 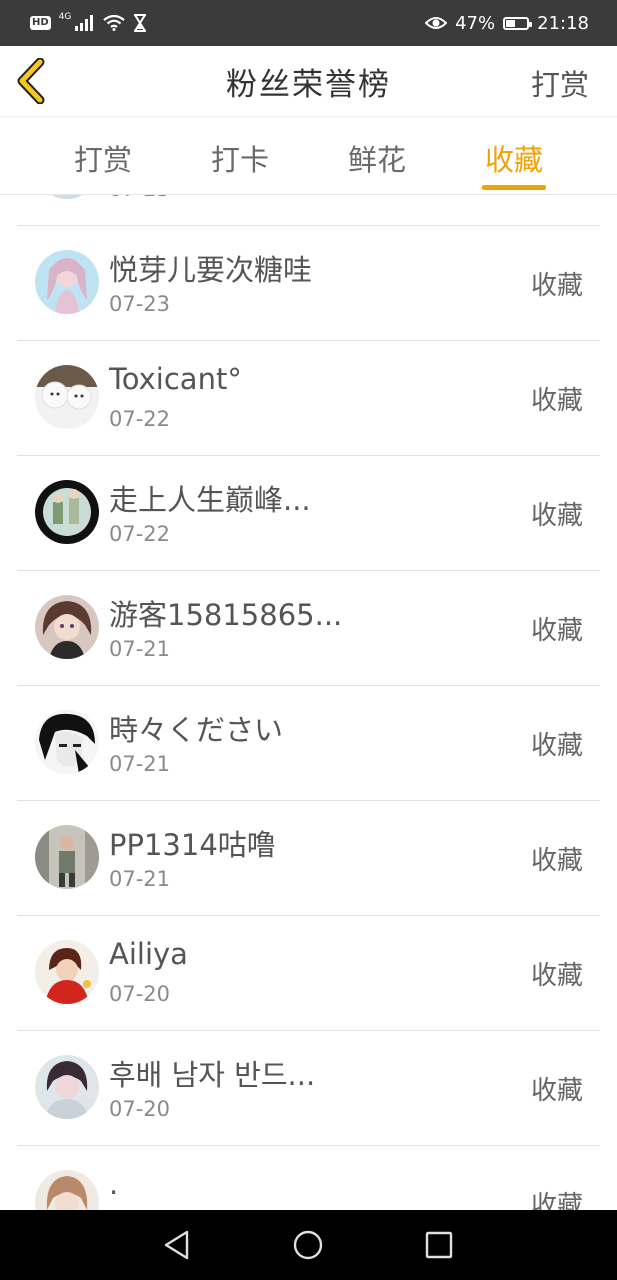 I want to click on item-name: 時々ください, so click(x=196, y=730).